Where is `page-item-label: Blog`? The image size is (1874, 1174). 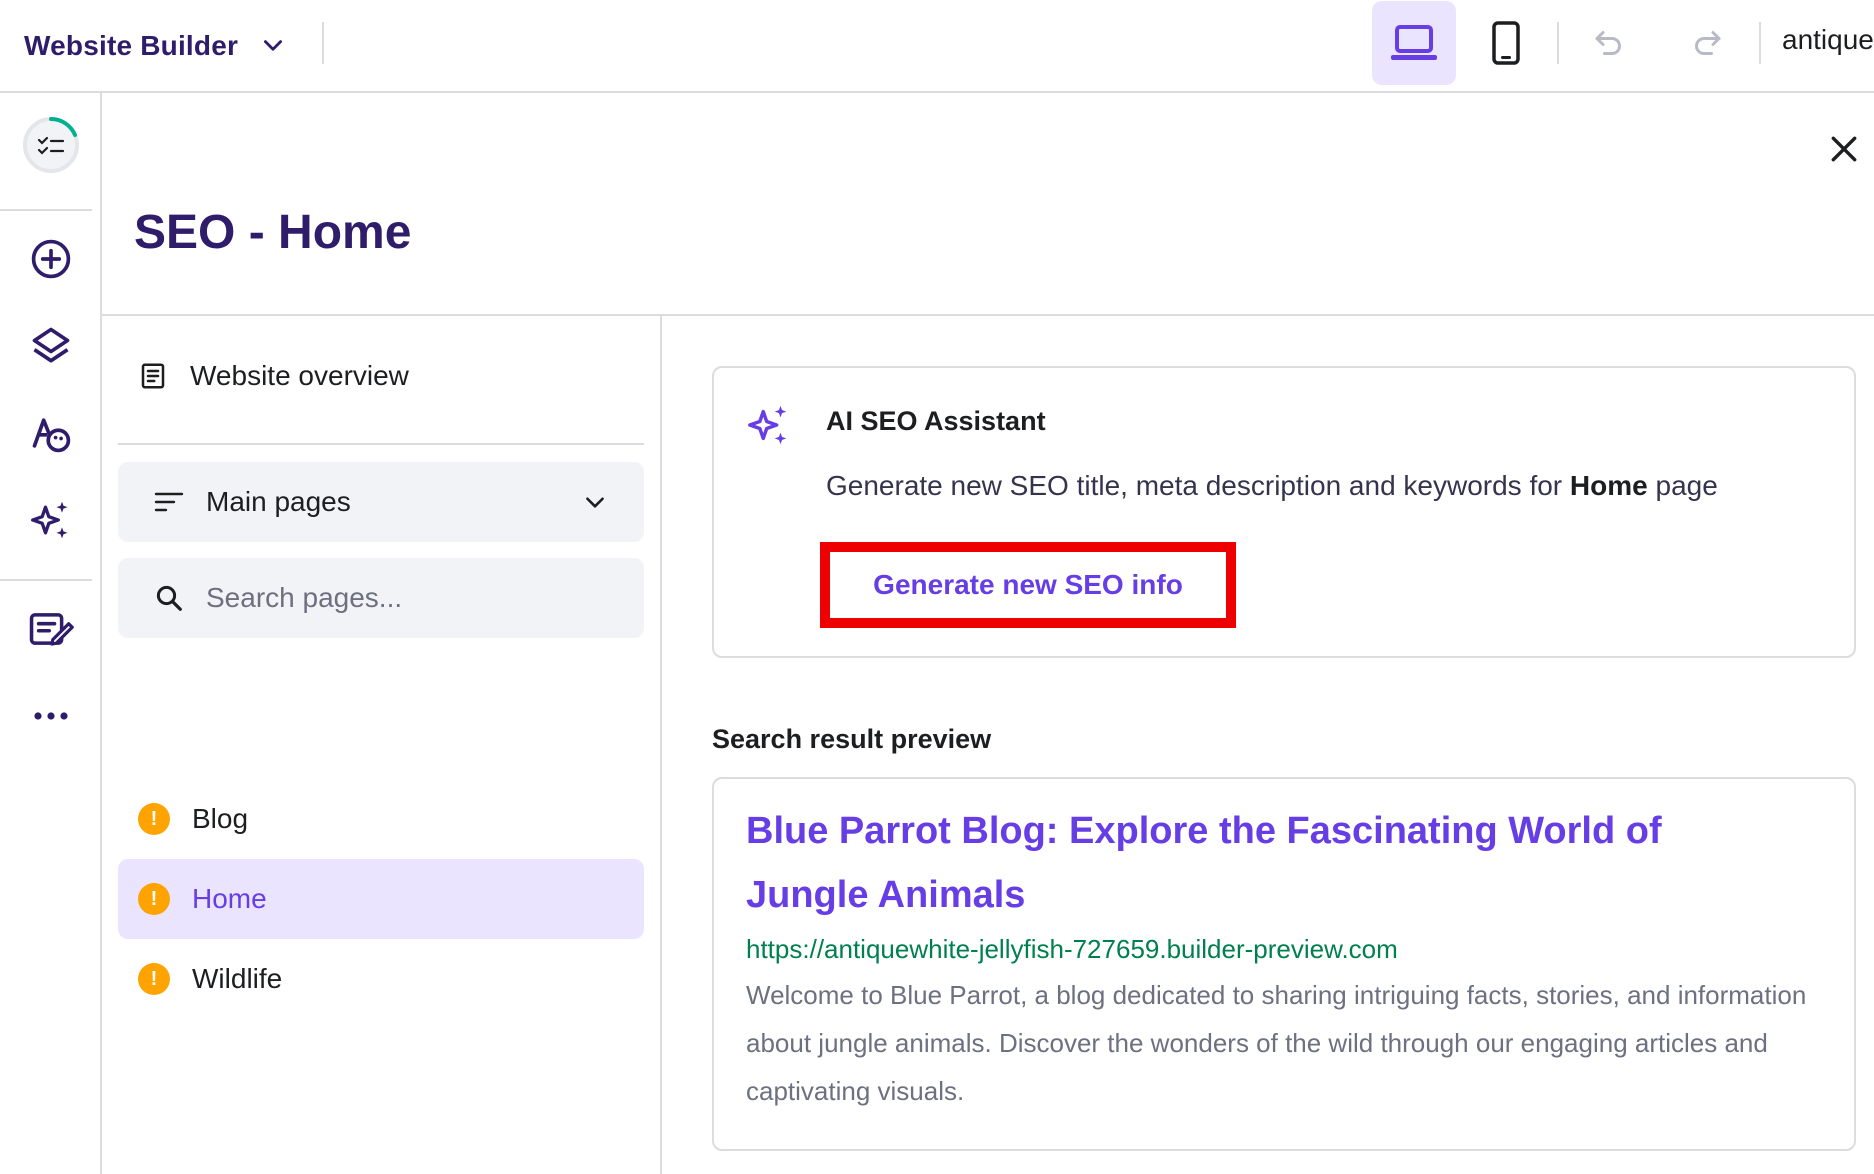 page-item-label: Blog is located at coordinates (220, 818).